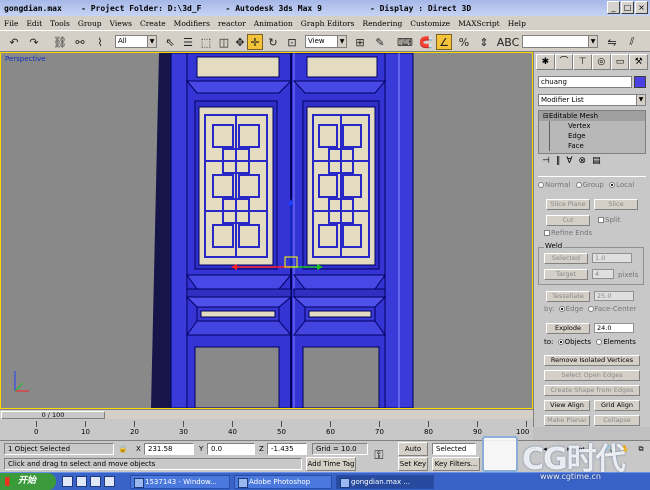 Image resolution: width=650 pixels, height=490 pixels. I want to click on object-color-swatch, so click(640, 82).